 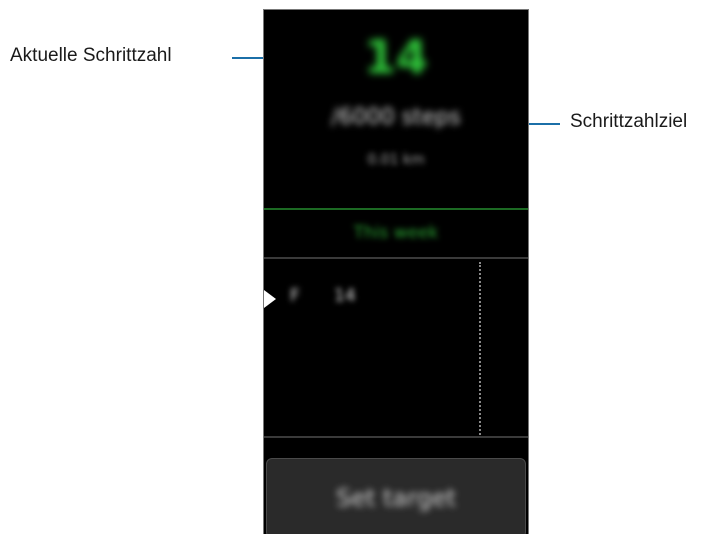 I want to click on step-goal-text: /6000 steps, so click(x=396, y=117).